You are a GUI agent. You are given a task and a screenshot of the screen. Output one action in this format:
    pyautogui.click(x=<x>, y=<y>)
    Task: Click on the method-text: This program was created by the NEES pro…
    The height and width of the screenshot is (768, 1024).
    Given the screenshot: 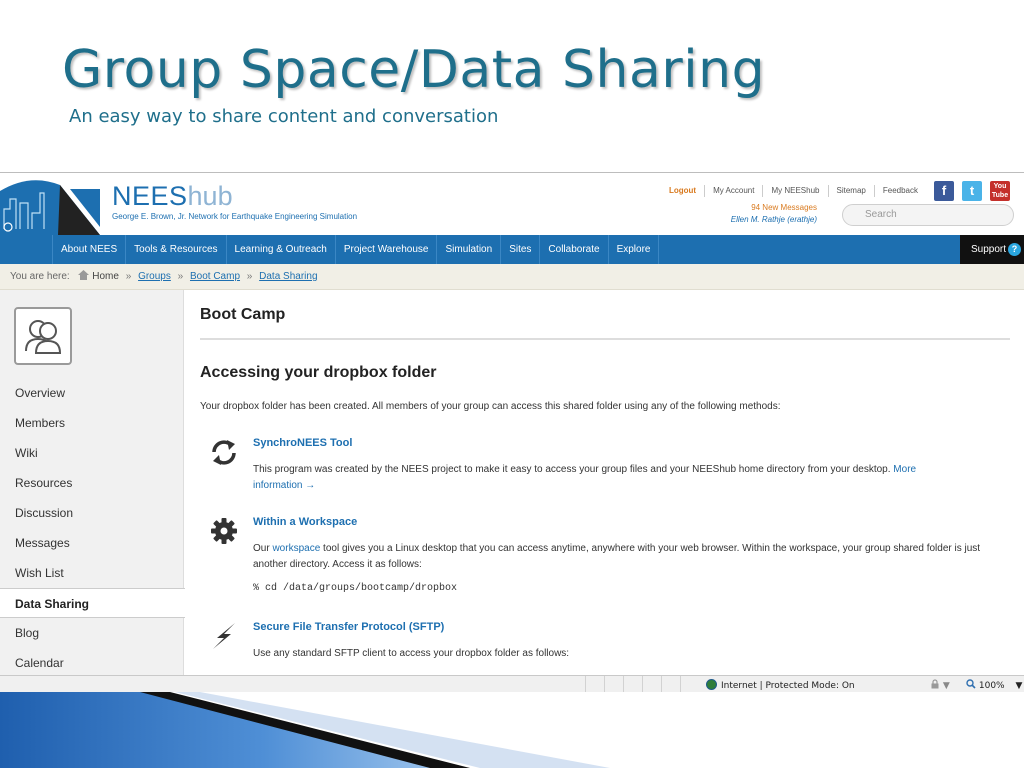 What is the action you would take?
    pyautogui.click(x=572, y=469)
    